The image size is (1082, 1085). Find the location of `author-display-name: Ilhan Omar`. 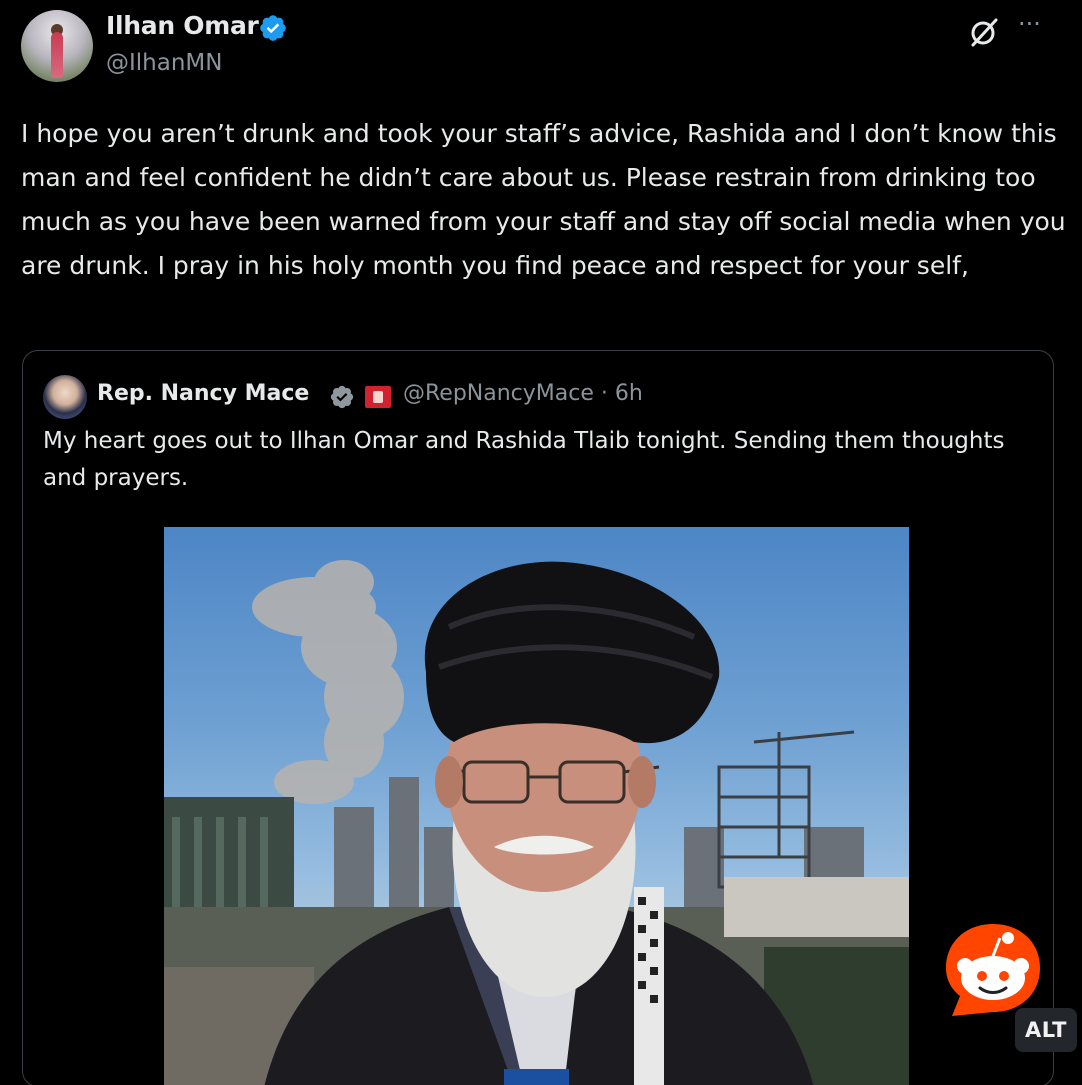

author-display-name: Ilhan Omar is located at coordinates (182, 25).